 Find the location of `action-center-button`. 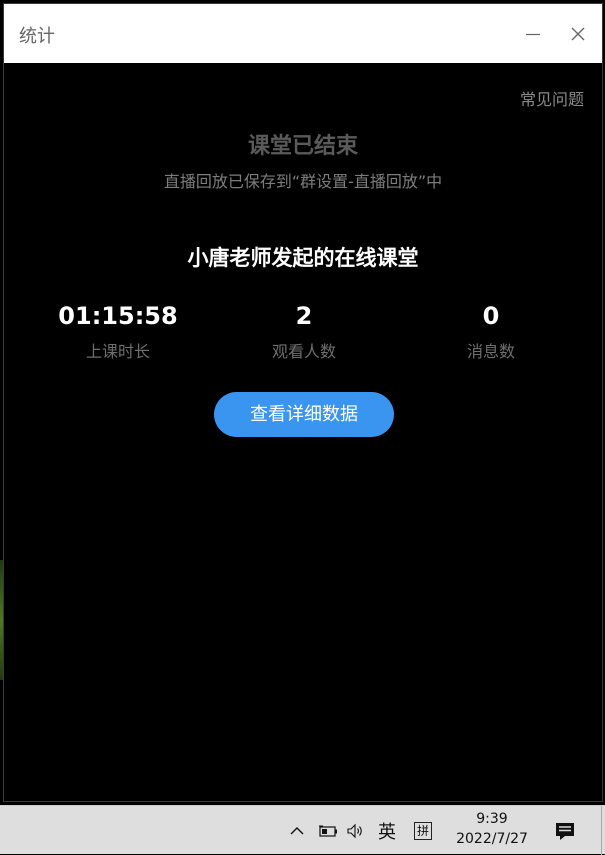

action-center-button is located at coordinates (565, 830).